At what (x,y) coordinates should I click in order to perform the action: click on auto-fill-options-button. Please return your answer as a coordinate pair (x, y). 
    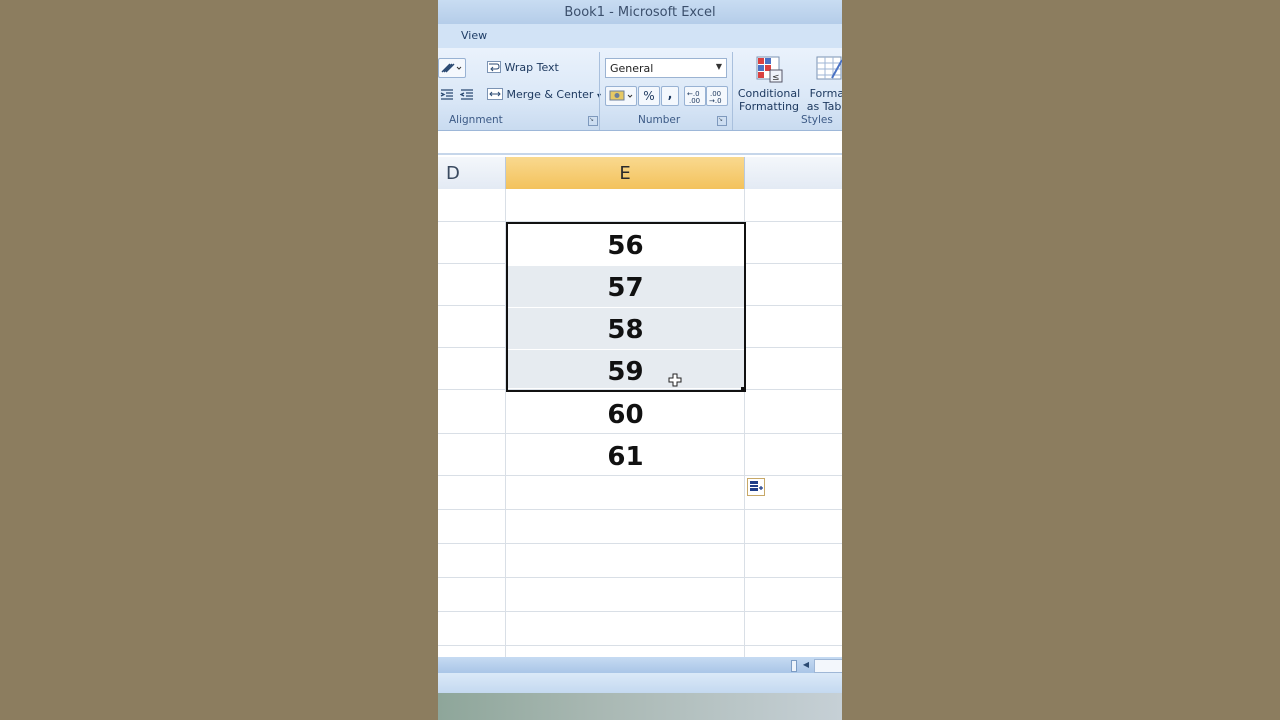
    Looking at the image, I should click on (756, 487).